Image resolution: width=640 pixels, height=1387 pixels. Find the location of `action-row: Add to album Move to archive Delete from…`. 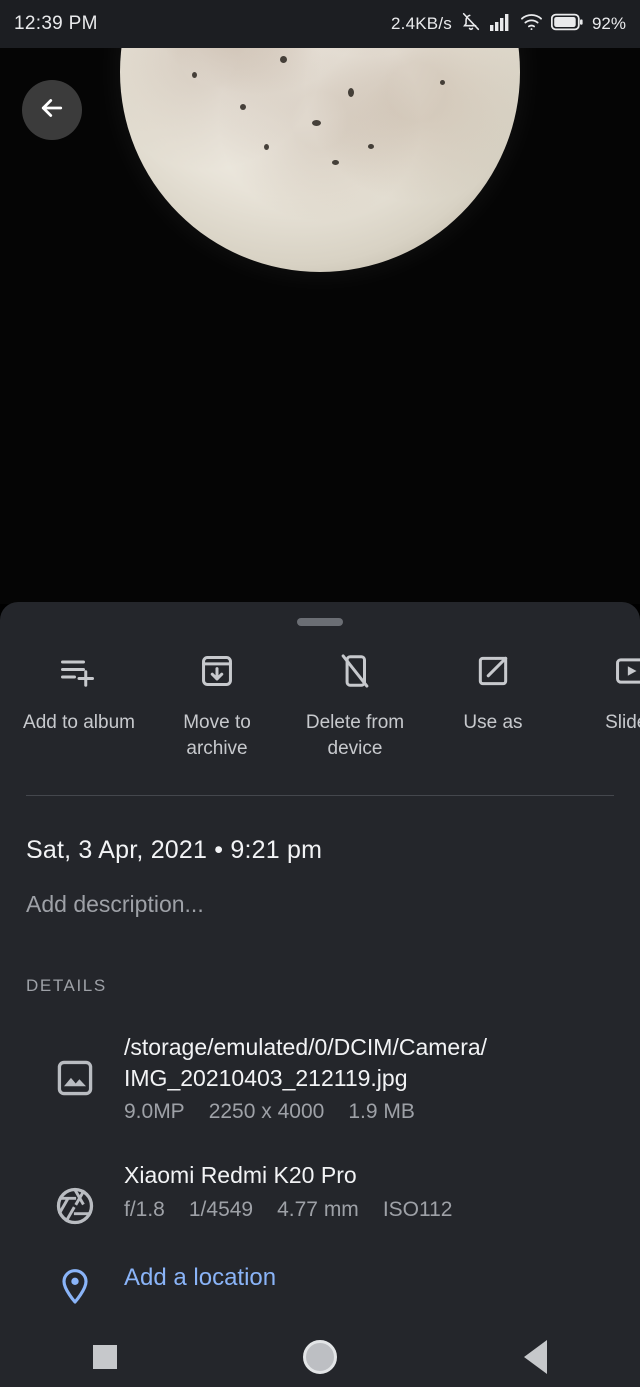

action-row: Add to album Move to archive Delete from… is located at coordinates (320, 693).